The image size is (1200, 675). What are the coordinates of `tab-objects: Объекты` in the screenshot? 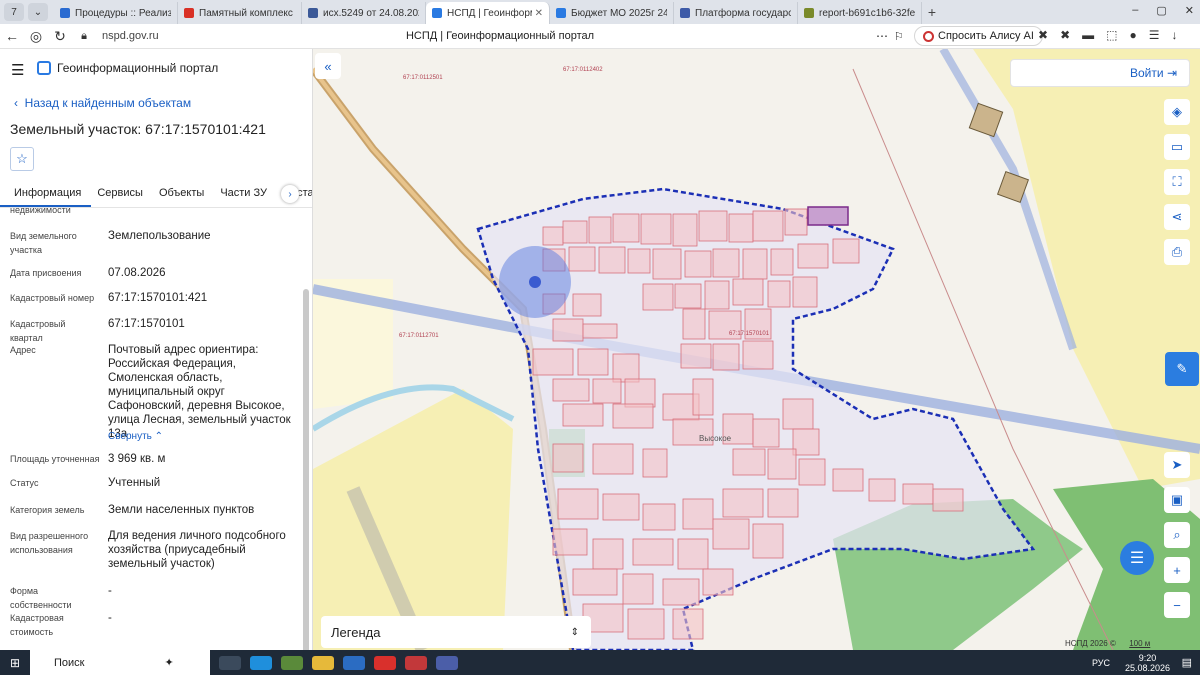 It's located at (183, 193).